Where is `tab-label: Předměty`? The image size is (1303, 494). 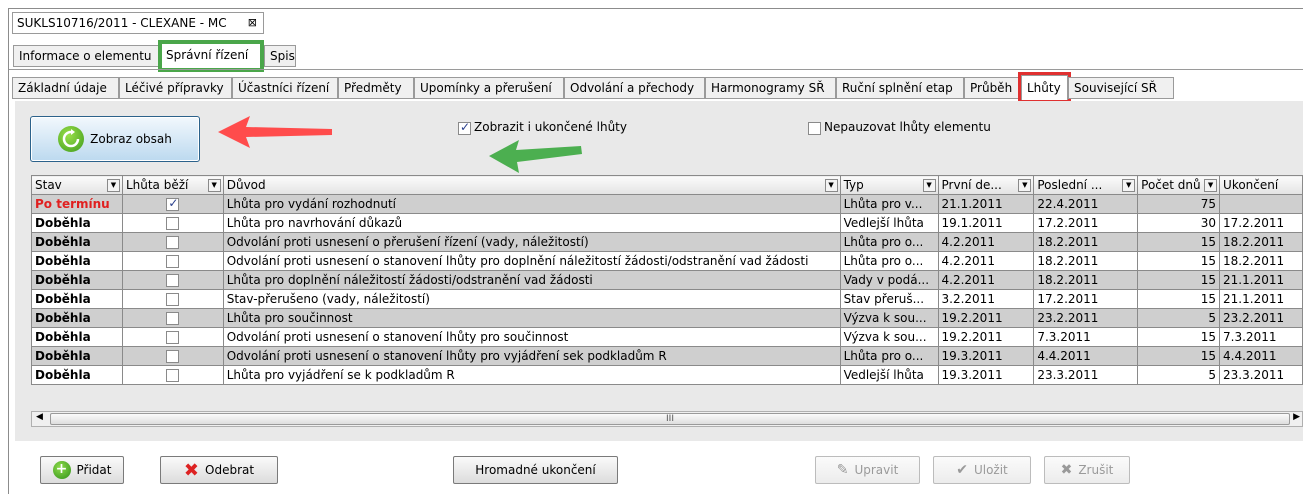
tab-label: Předměty is located at coordinates (373, 88).